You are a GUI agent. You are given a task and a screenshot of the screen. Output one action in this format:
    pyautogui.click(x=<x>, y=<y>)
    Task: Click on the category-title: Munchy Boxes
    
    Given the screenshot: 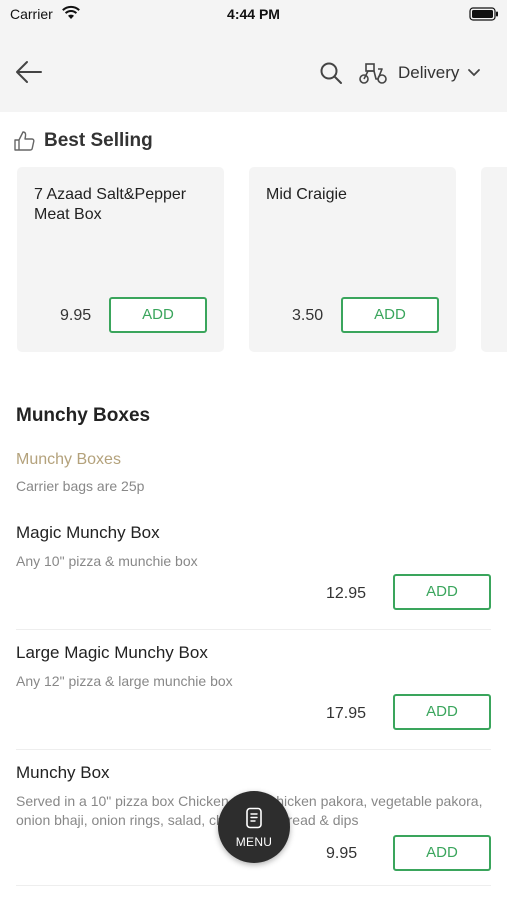 What is the action you would take?
    pyautogui.click(x=83, y=415)
    